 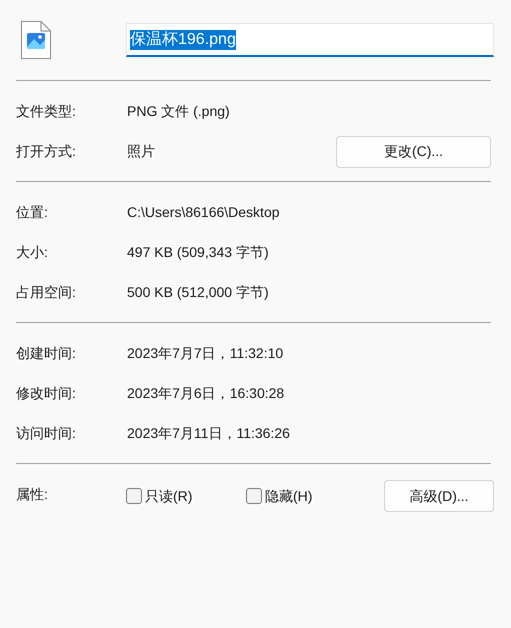 I want to click on field-label: 创建时间:, so click(x=46, y=353).